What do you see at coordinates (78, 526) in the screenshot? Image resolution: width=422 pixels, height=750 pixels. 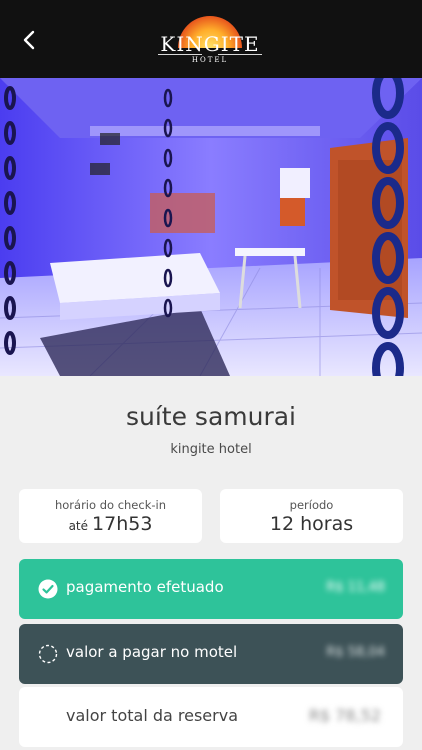 I see `checkin-prefix: até` at bounding box center [78, 526].